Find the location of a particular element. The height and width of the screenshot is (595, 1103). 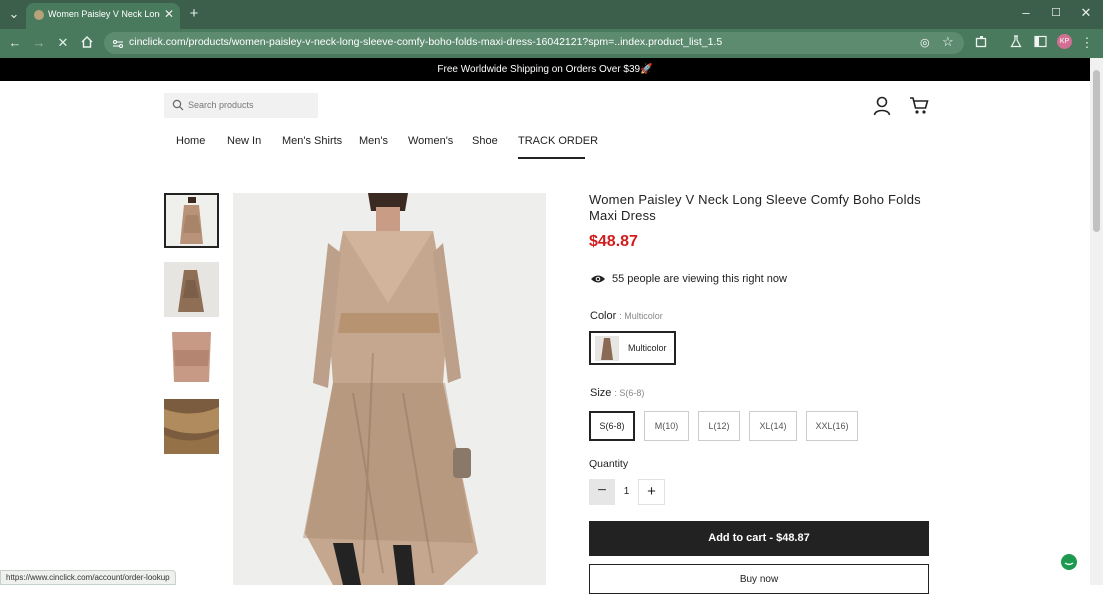

tab-close-icon: ✕ is located at coordinates (169, 14).